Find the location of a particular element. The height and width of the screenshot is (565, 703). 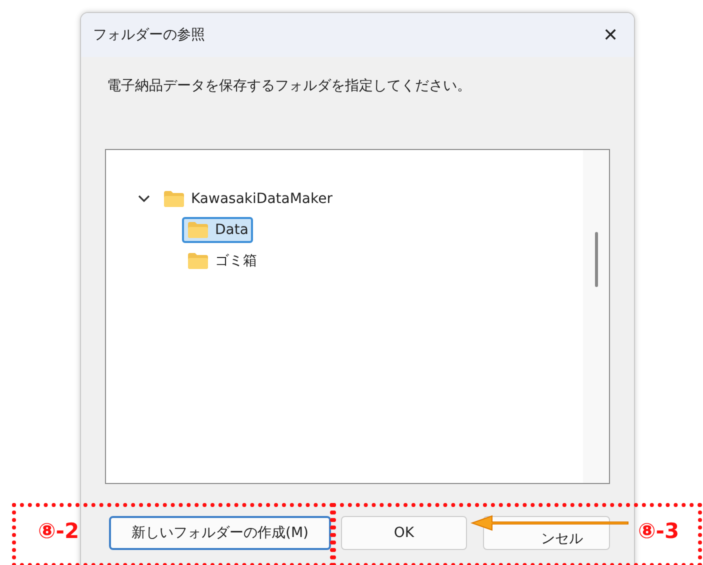

scrollbar is located at coordinates (596, 316).